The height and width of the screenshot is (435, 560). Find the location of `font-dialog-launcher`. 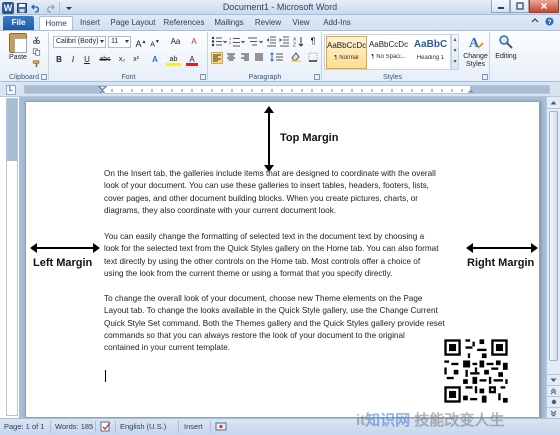

font-dialog-launcher is located at coordinates (203, 77).